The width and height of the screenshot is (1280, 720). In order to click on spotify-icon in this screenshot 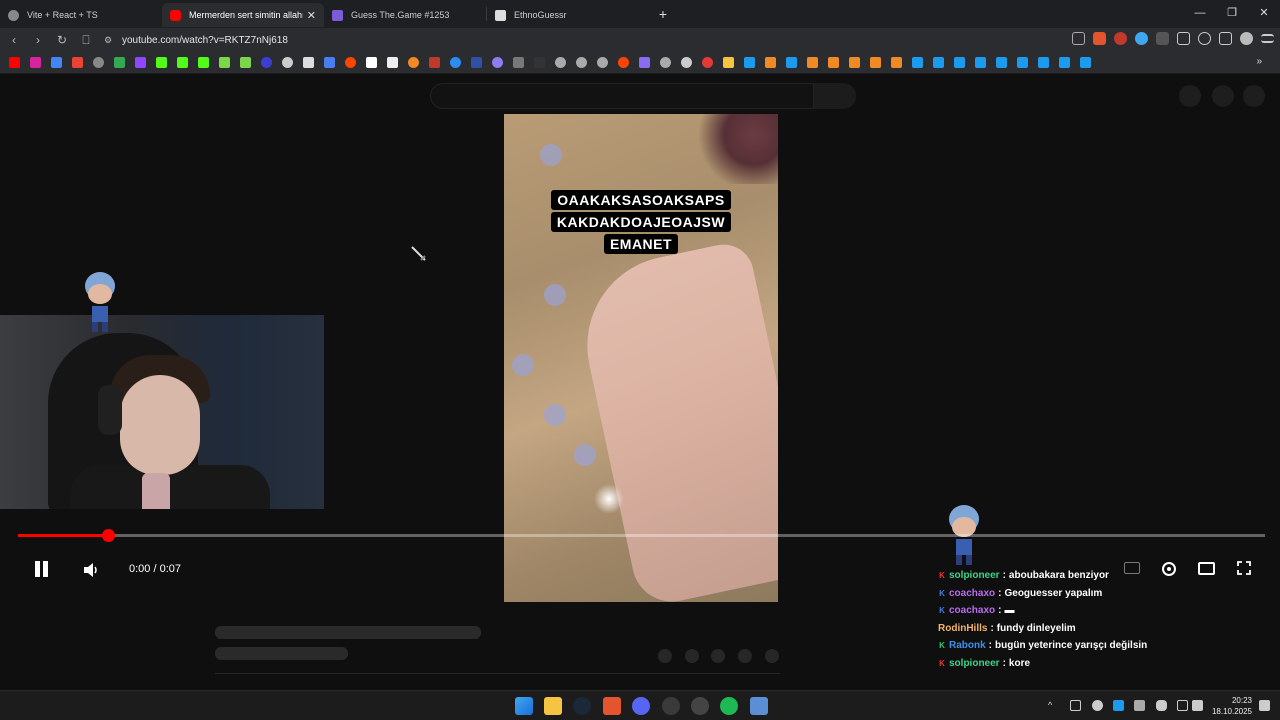, I will do `click(729, 706)`.